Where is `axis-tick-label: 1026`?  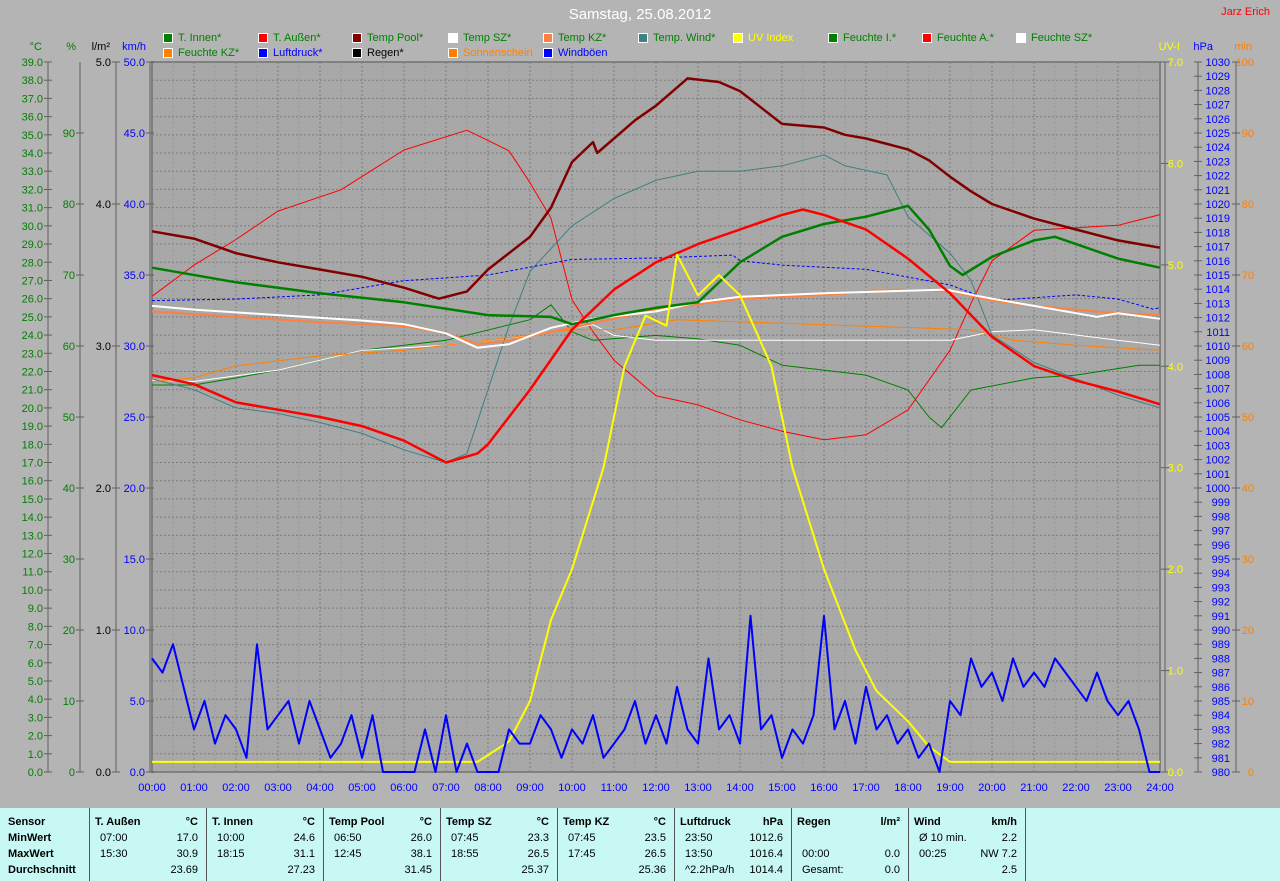
axis-tick-label: 1026 is located at coordinates (1218, 120).